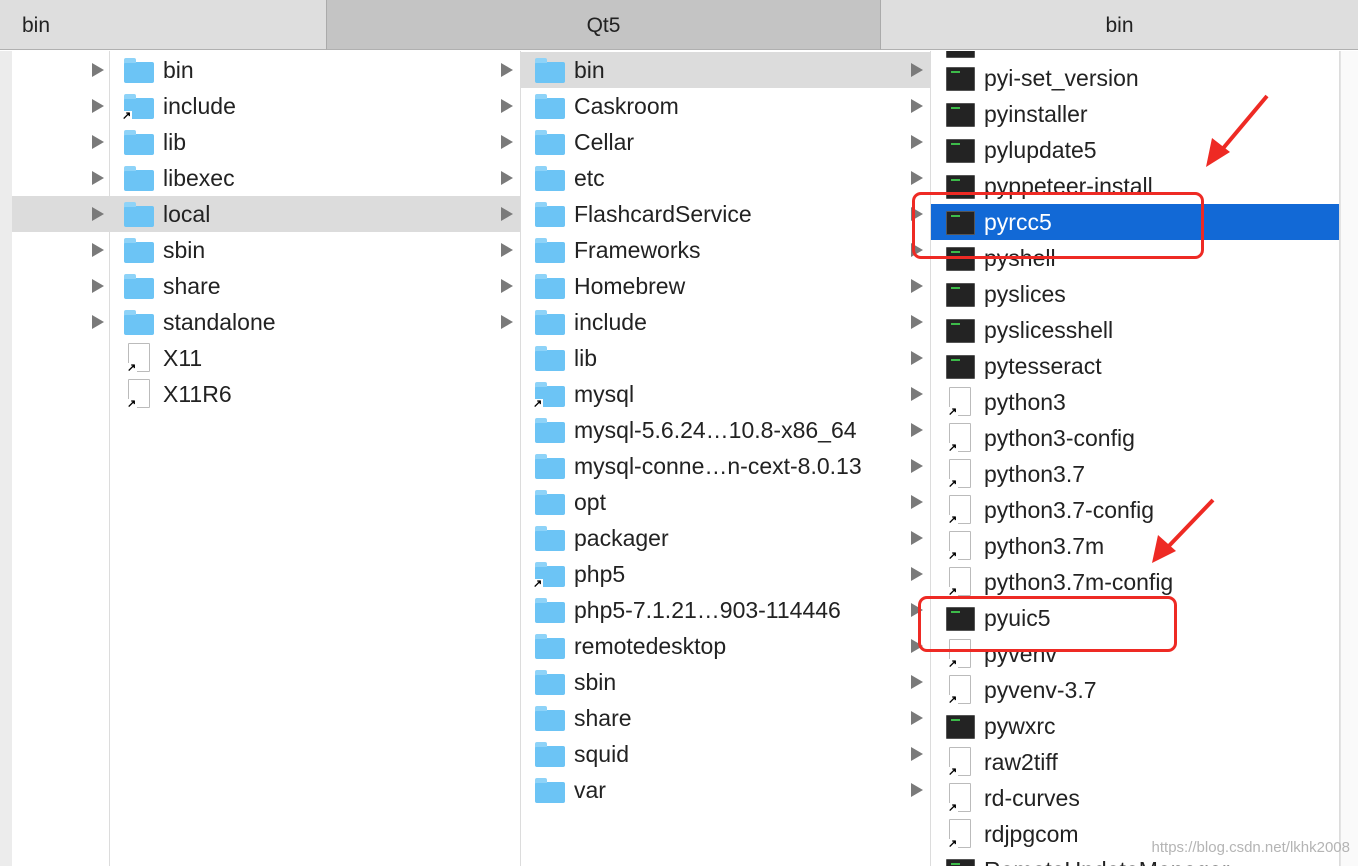  Describe the element at coordinates (1164, 549) in the screenshot. I see `arrow-head-icon` at that location.